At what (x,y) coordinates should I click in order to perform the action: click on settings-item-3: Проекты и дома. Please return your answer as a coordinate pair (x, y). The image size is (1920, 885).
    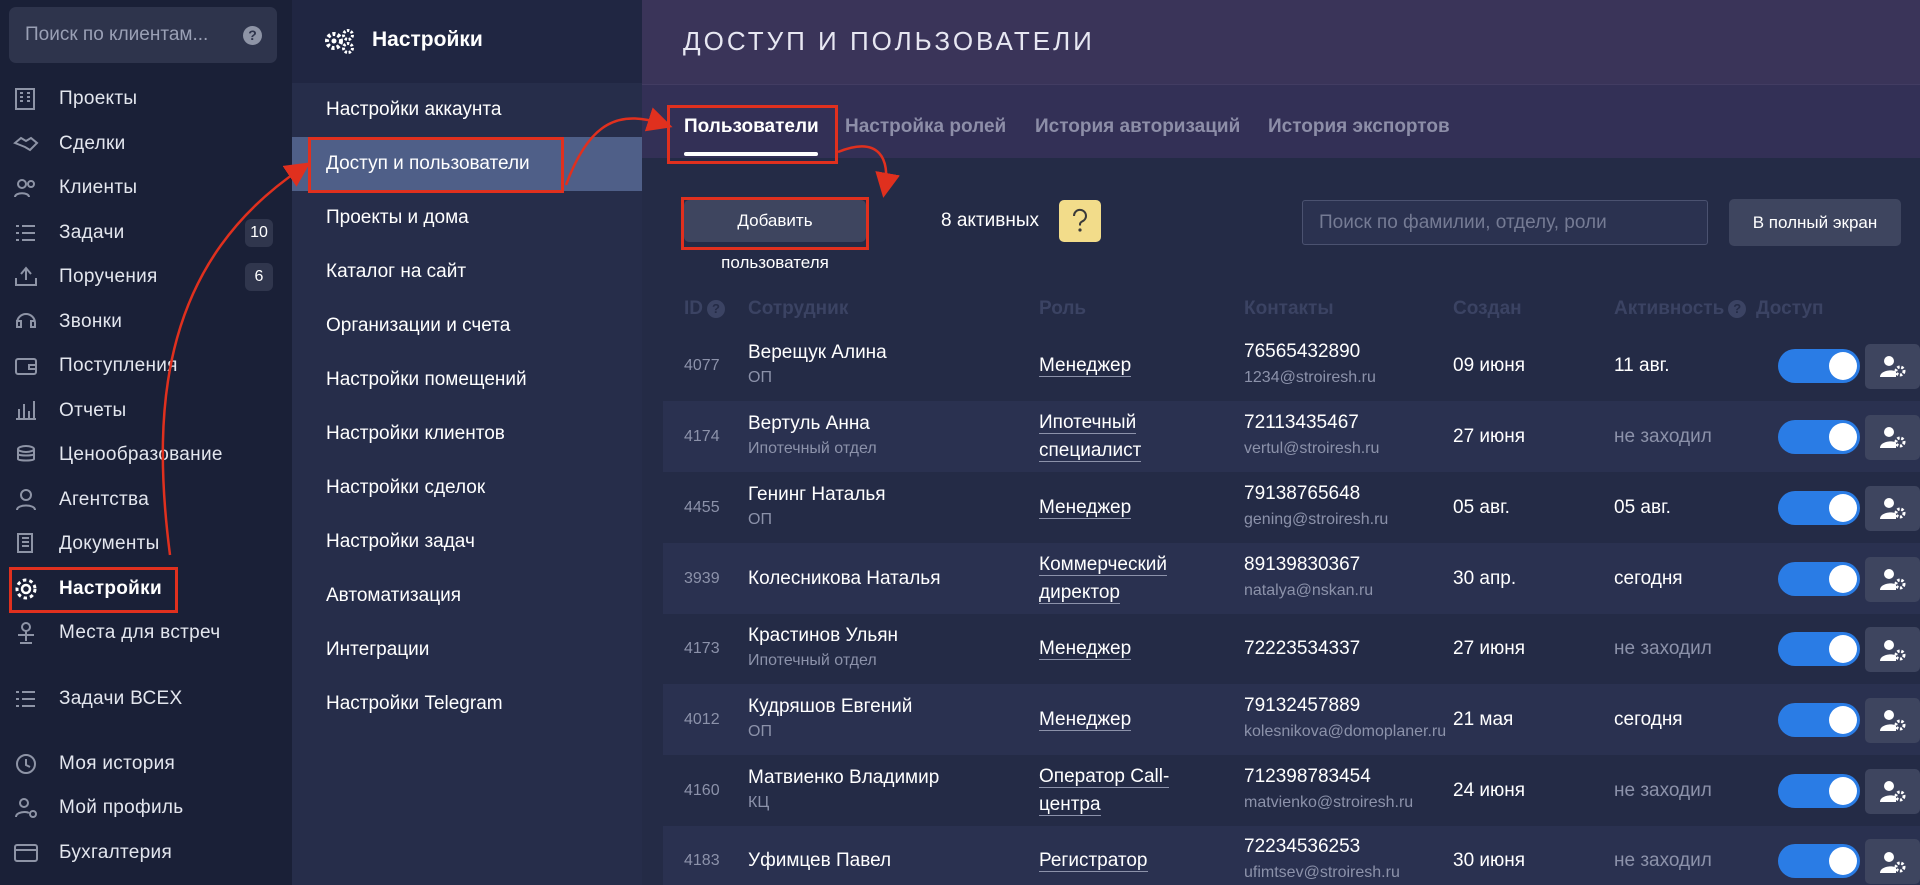
    Looking at the image, I should click on (467, 218).